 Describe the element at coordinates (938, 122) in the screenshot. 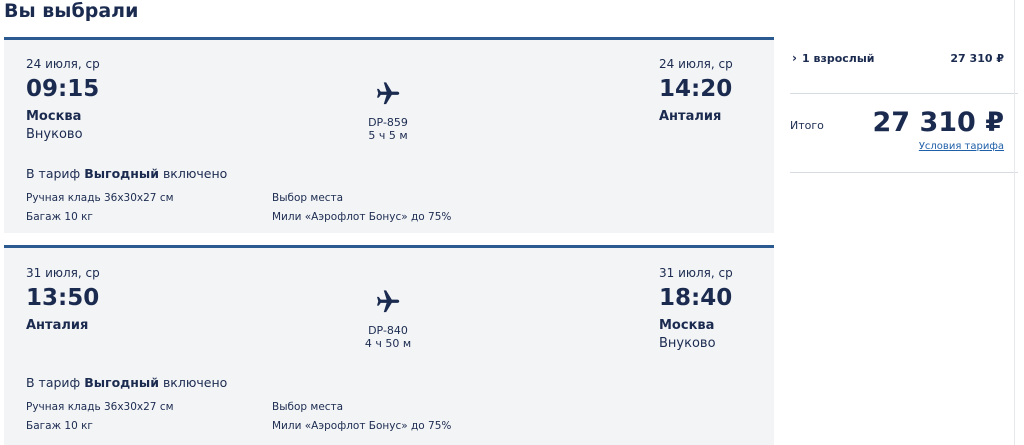

I see `total-price: 27 310 ₽` at that location.